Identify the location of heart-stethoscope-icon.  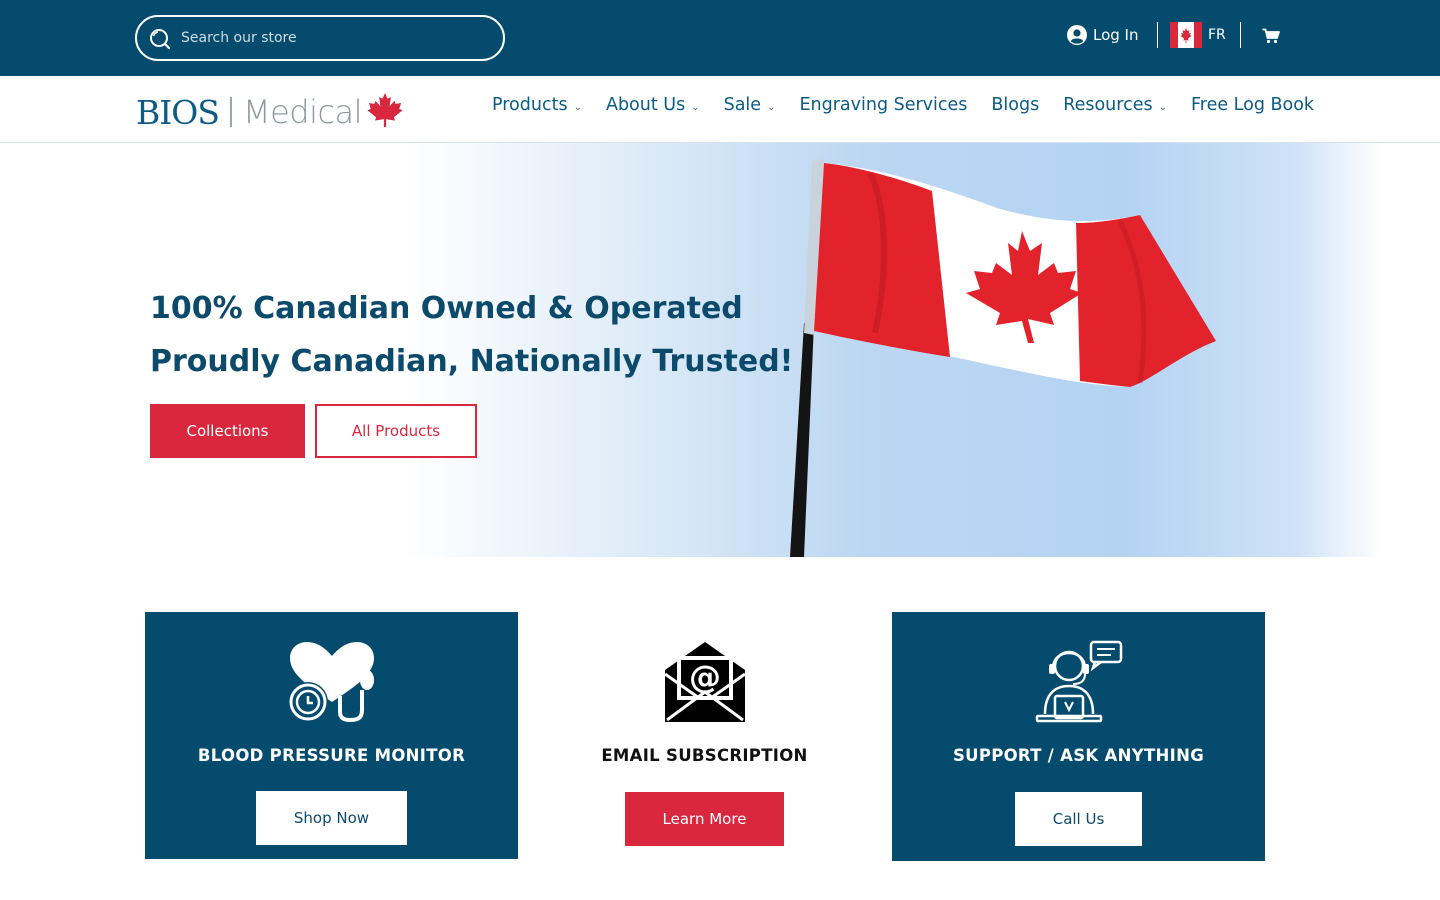
(331, 682).